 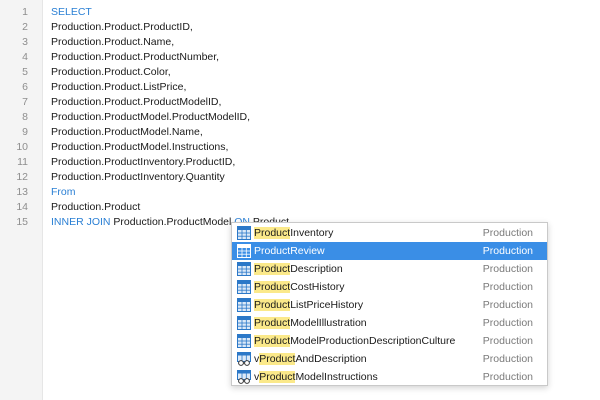 What do you see at coordinates (96, 207) in the screenshot?
I see `code-line: Production.Product` at bounding box center [96, 207].